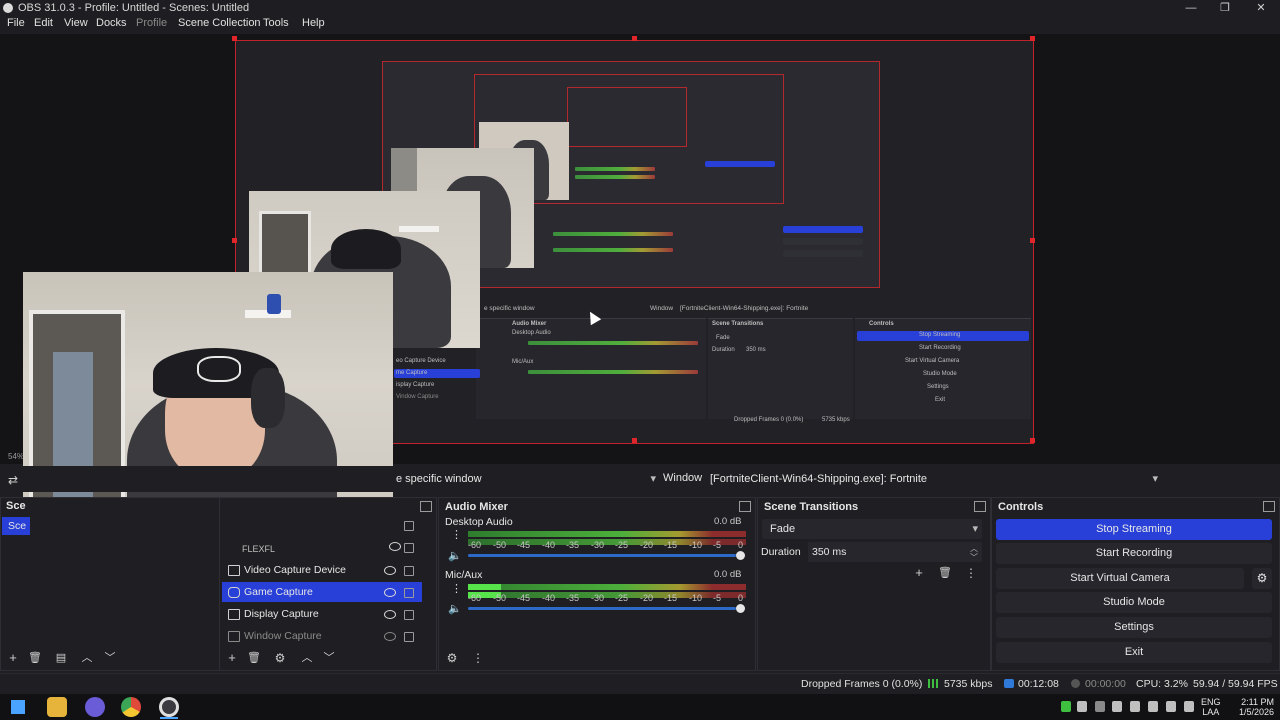  I want to click on source-item-video-capture: Video Capture Device, so click(322, 570).